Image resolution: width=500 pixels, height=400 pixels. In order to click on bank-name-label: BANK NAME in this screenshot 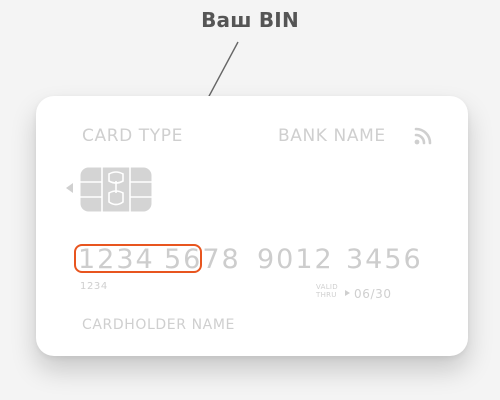, I will do `click(332, 136)`.